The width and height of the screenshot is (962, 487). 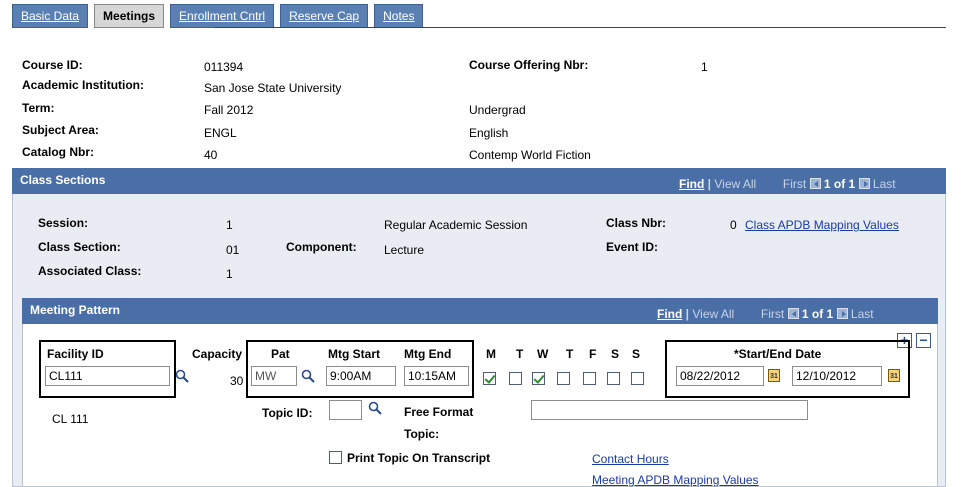 I want to click on tab-enrollment-cntrl: Enrollment Cntrl, so click(x=222, y=16).